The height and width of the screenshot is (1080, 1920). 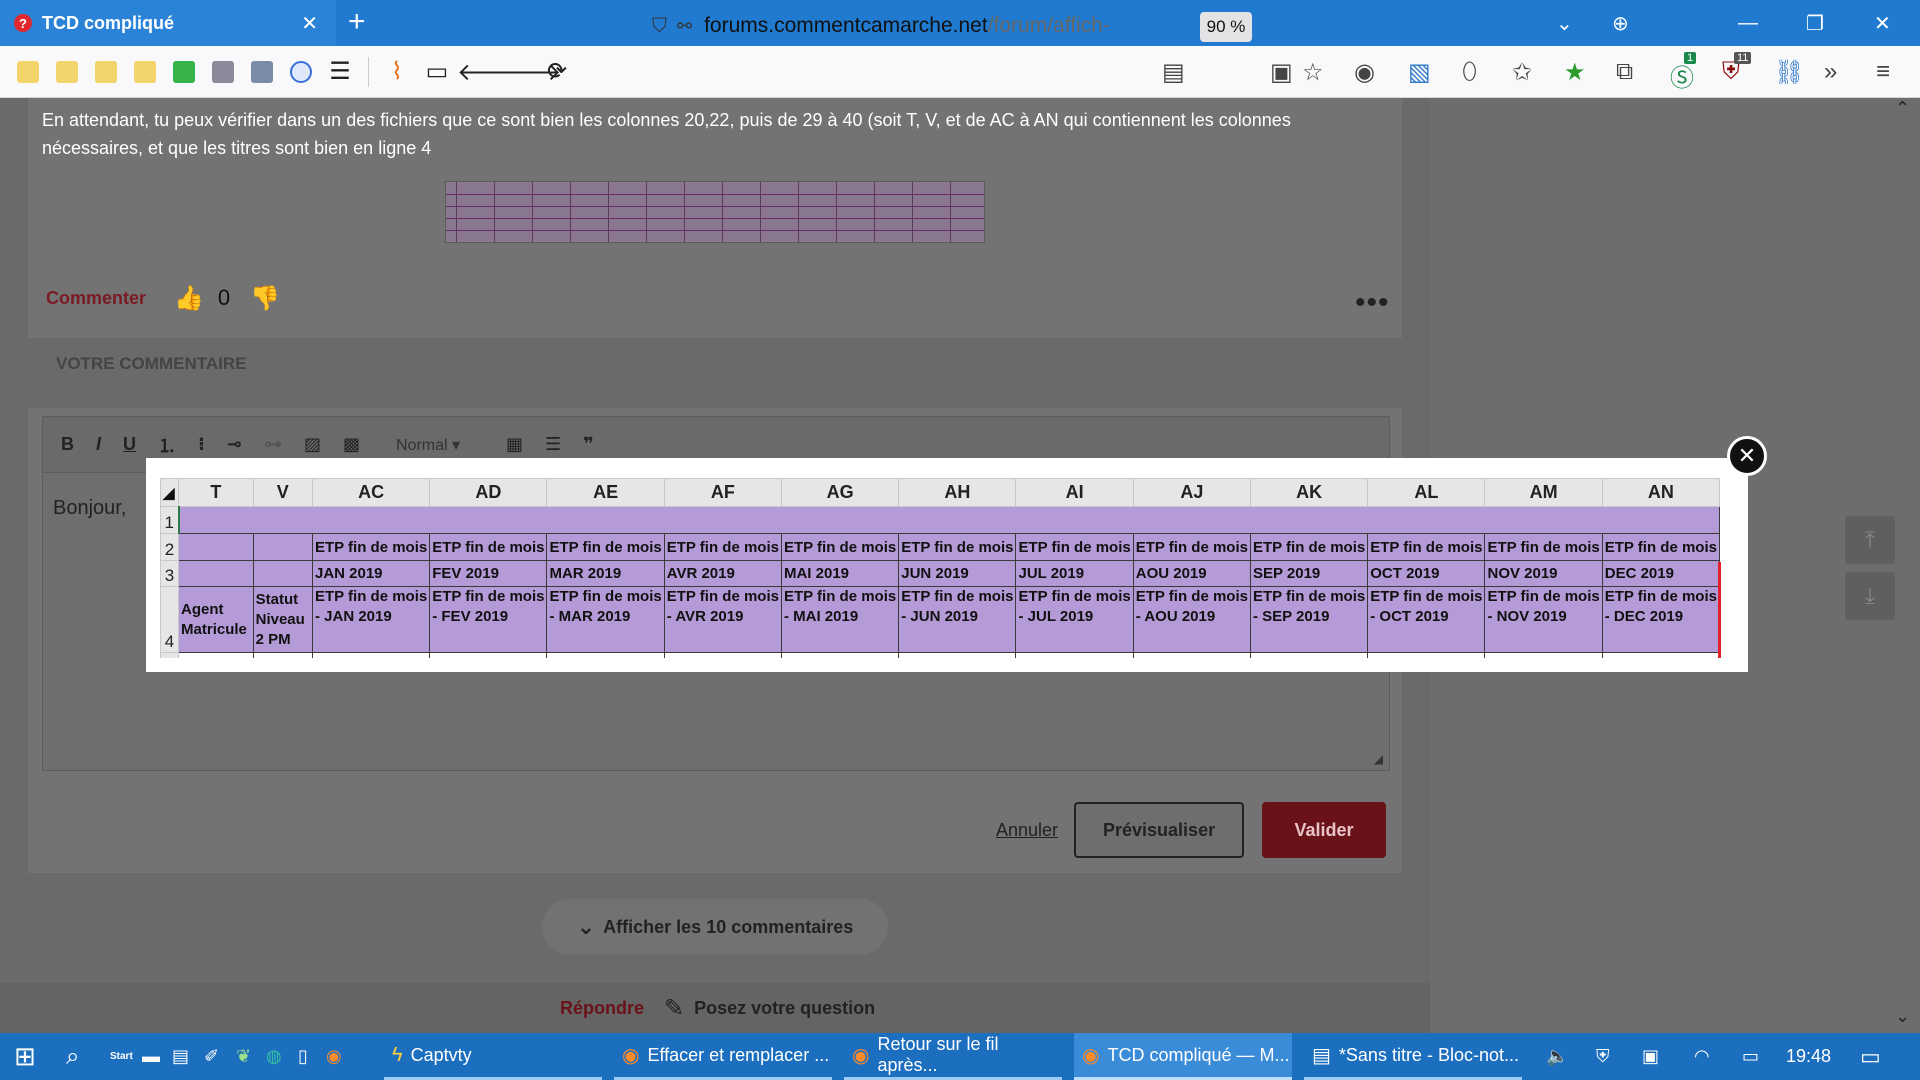 What do you see at coordinates (234, 444) in the screenshot?
I see `link-icon: ⊸` at bounding box center [234, 444].